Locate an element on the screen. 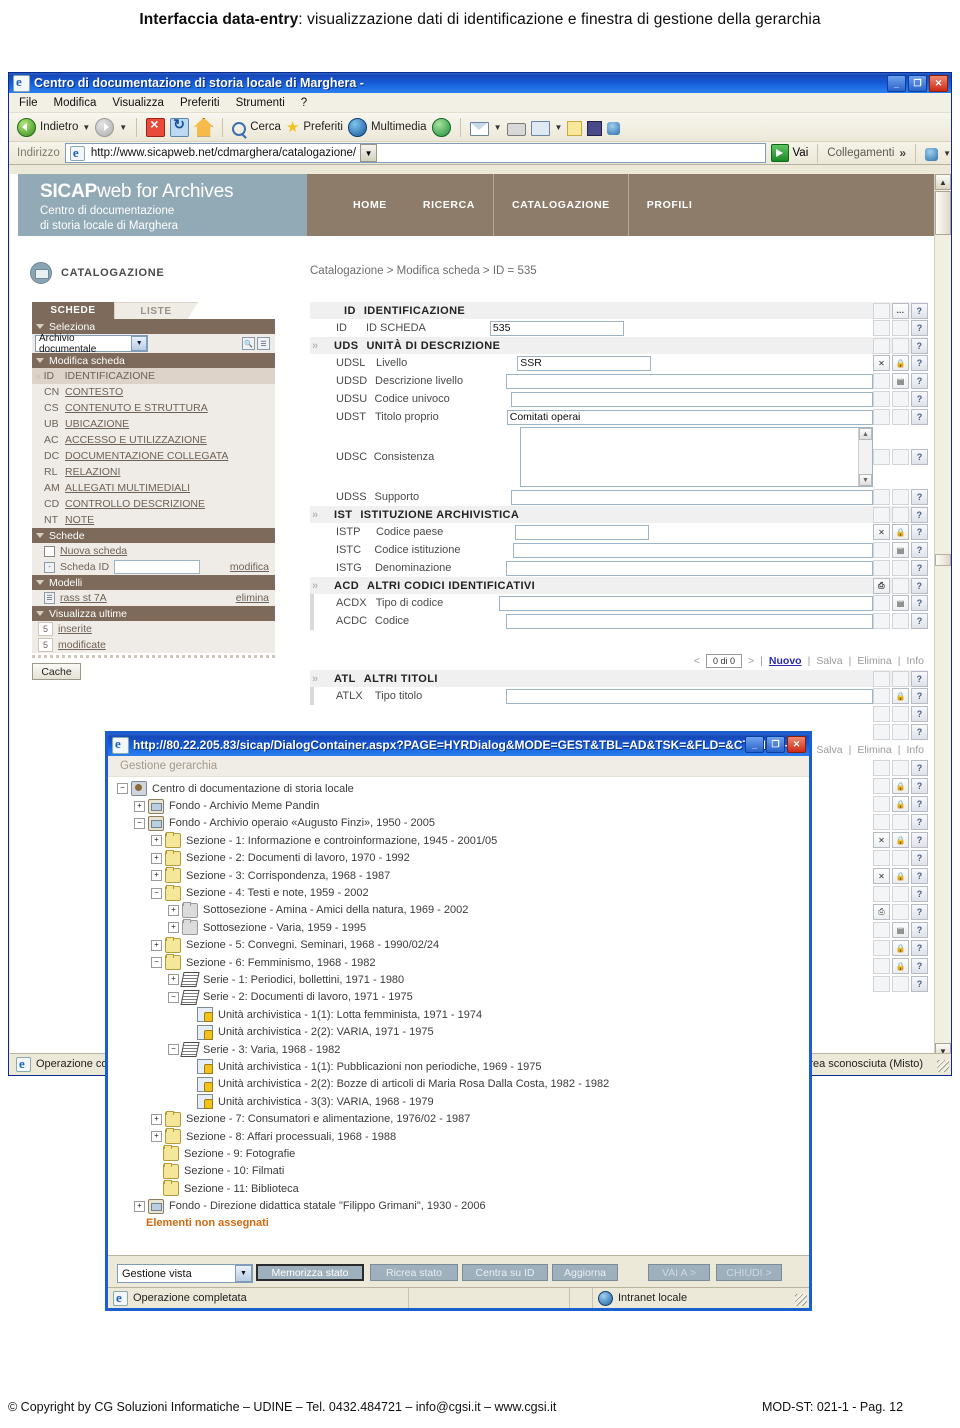  row-check-h13 is located at coordinates (881, 948).